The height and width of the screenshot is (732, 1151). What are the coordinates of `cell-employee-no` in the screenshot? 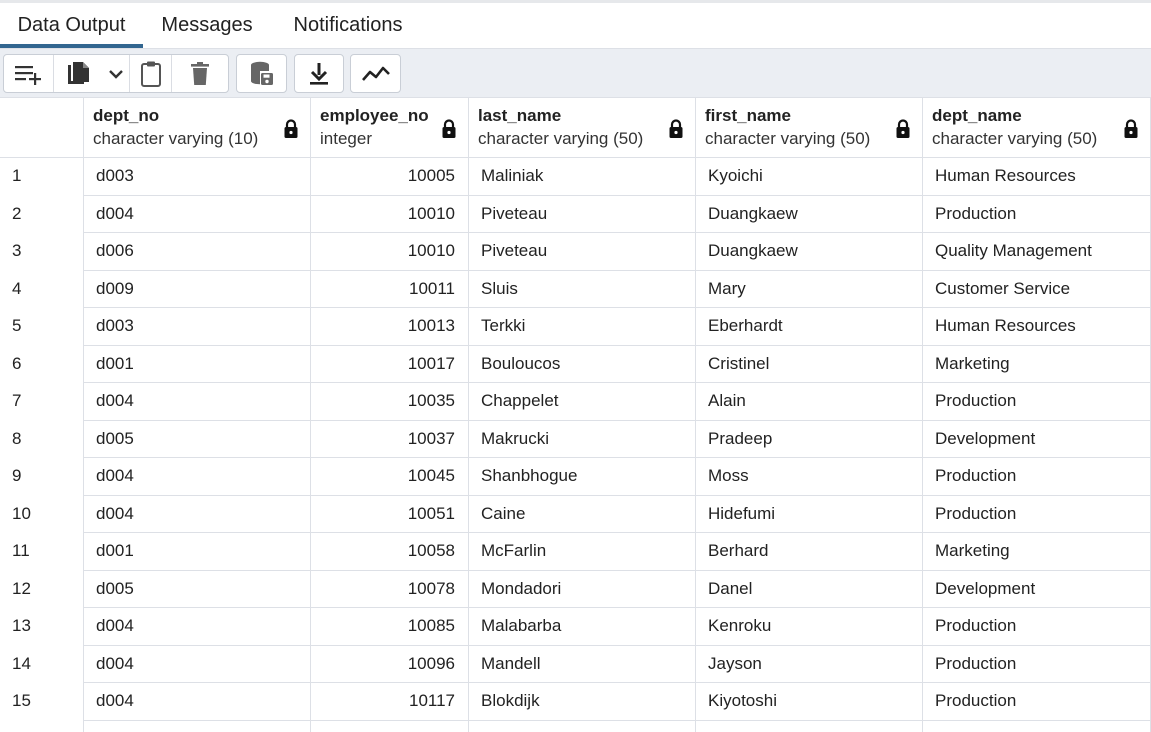 It's located at (390, 726).